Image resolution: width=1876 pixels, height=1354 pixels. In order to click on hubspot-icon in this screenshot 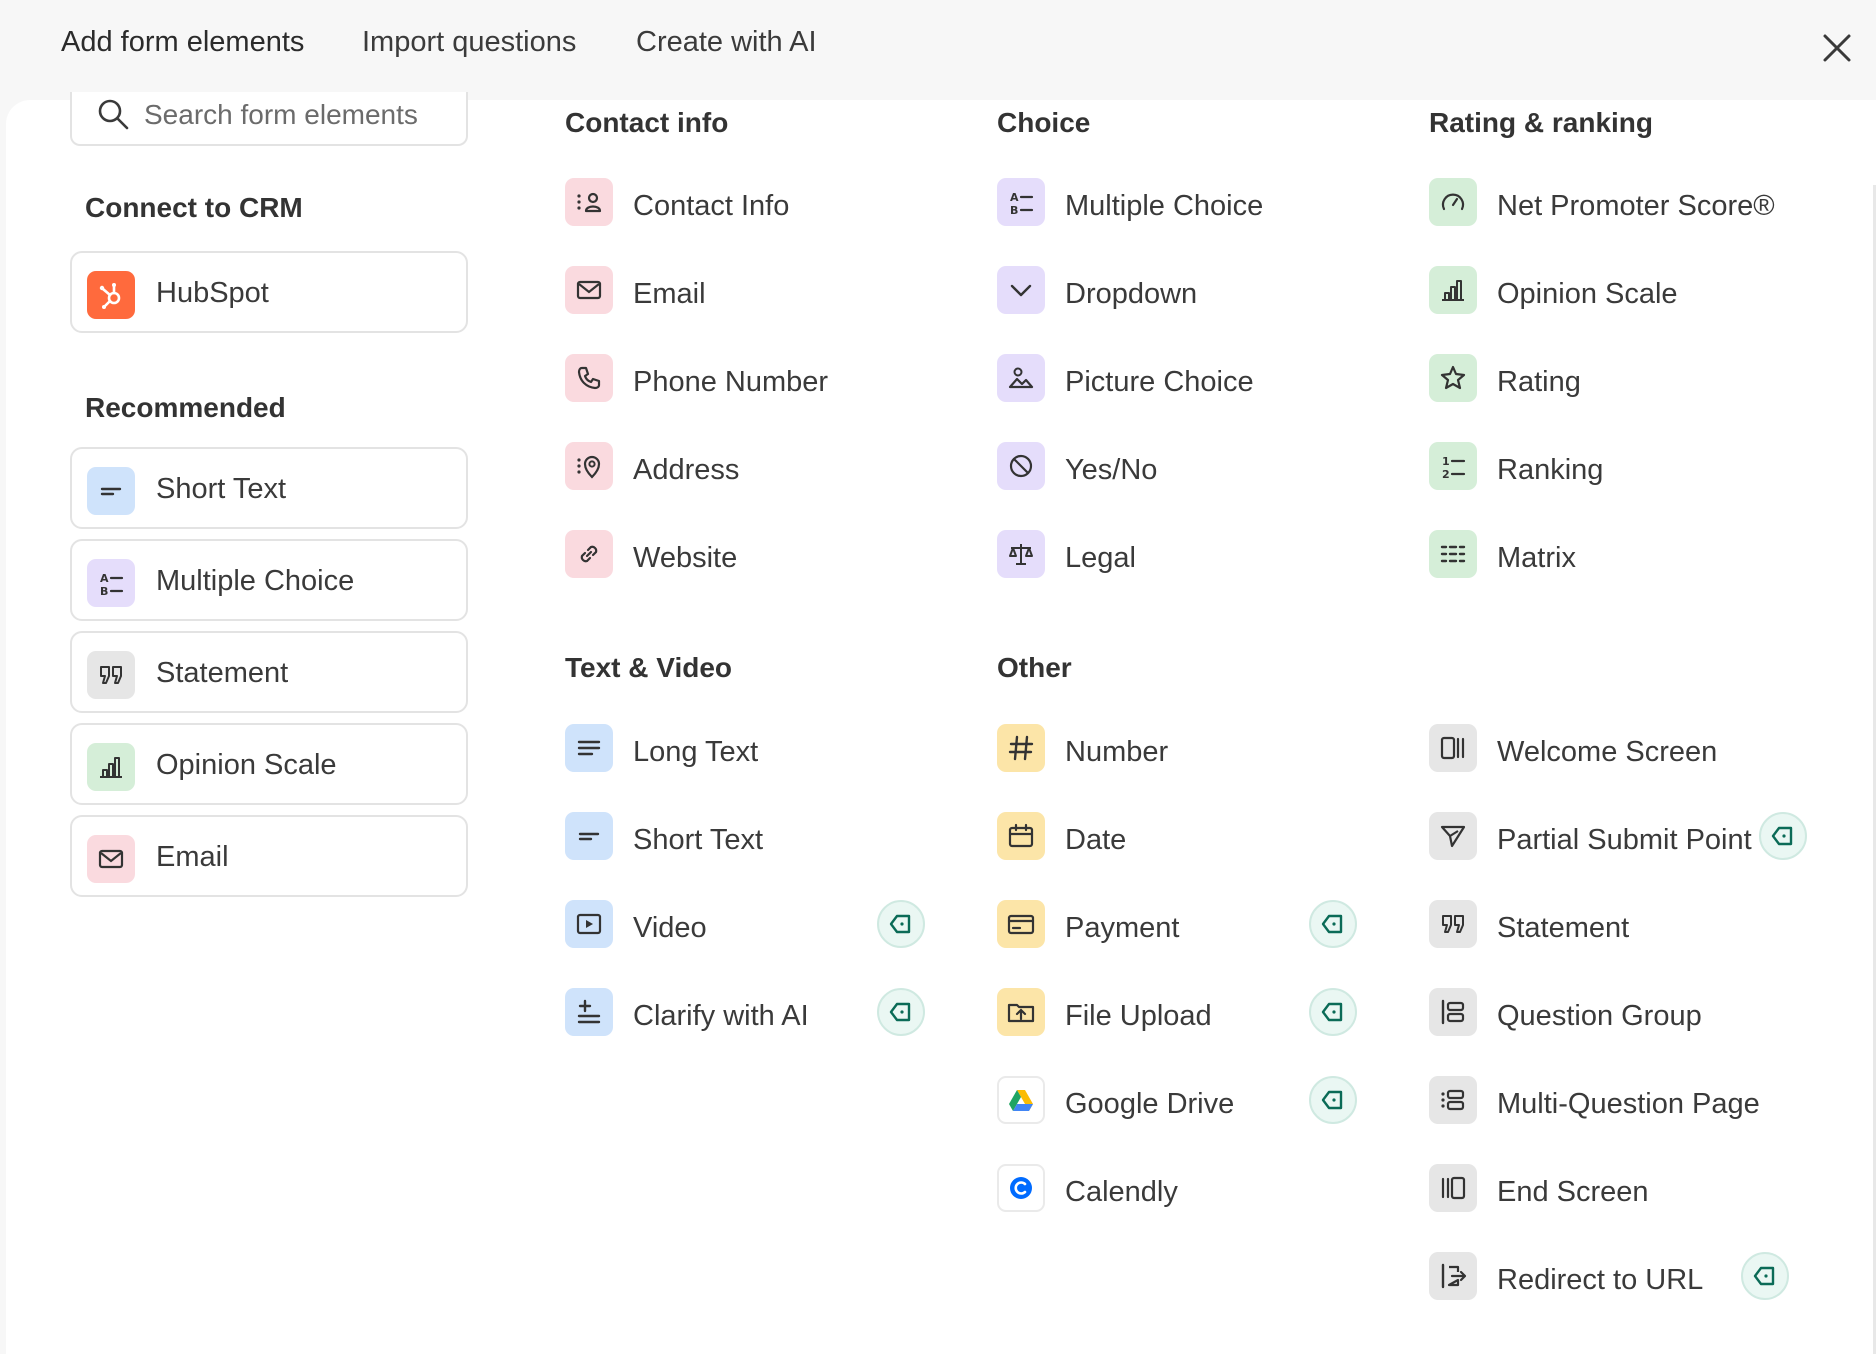, I will do `click(111, 295)`.